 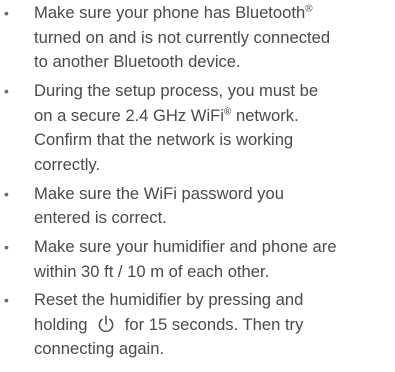 I want to click on power-icon, so click(x=106, y=324).